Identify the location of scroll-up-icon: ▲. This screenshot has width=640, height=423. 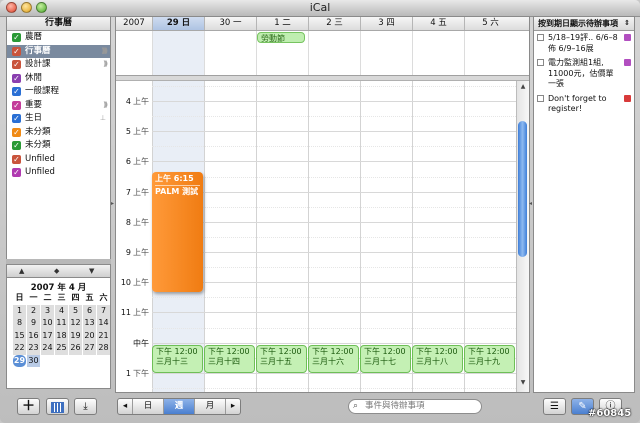
(523, 86).